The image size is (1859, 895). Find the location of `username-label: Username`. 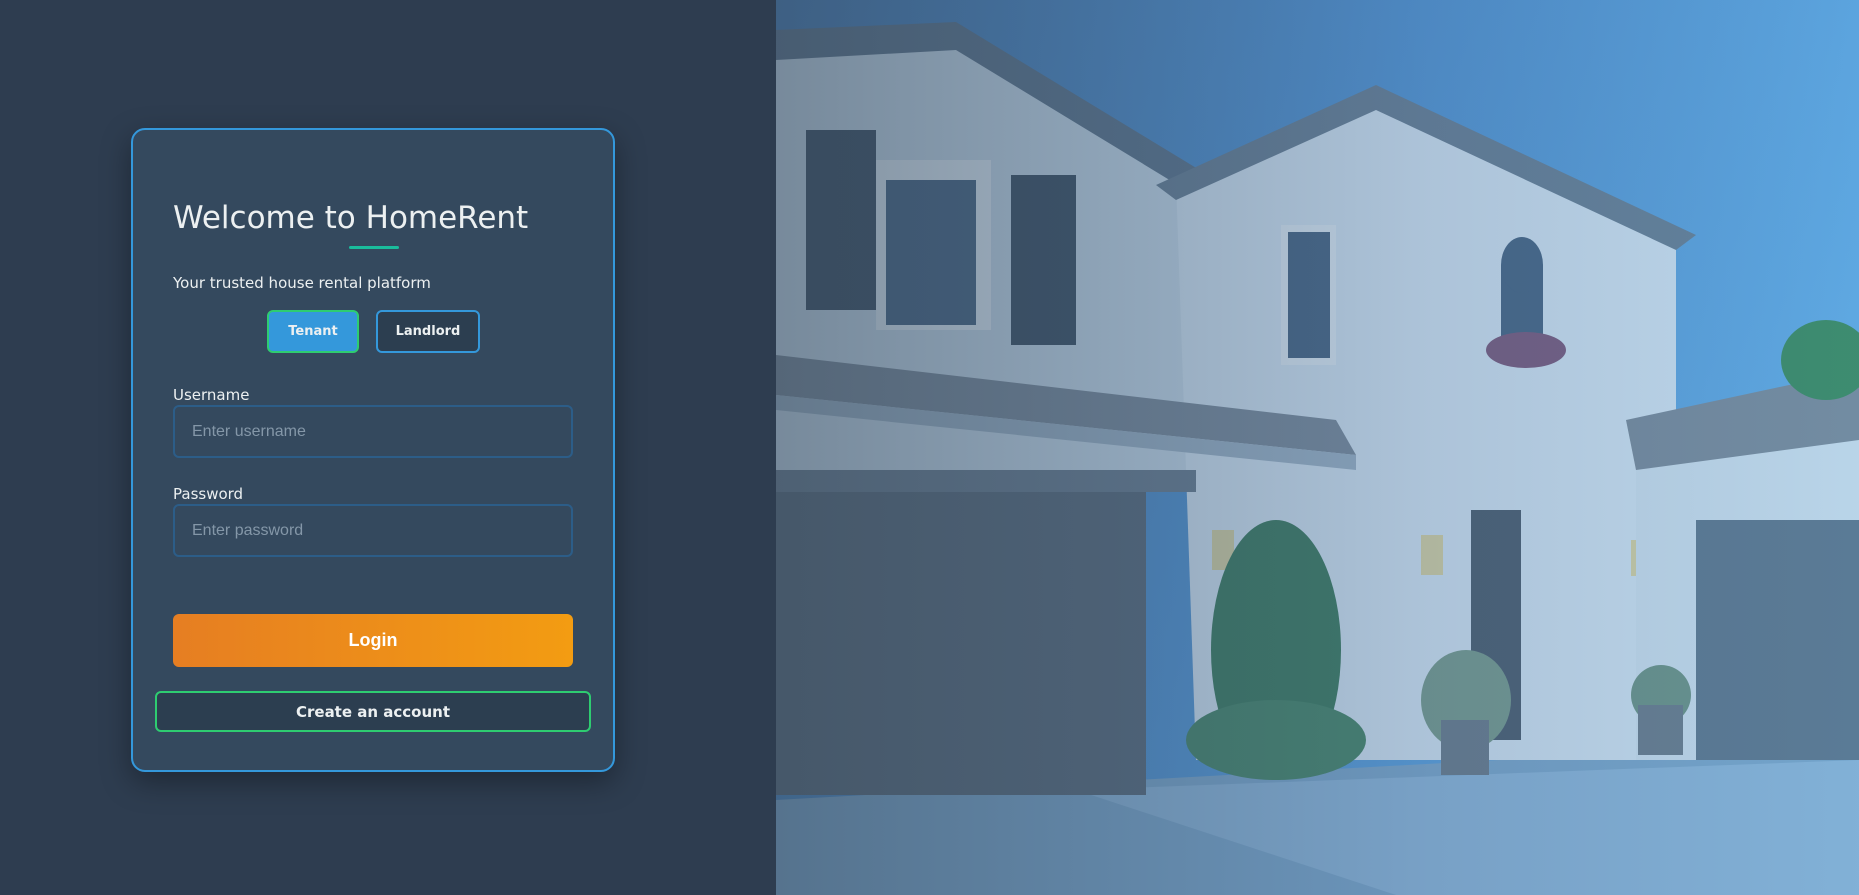

username-label: Username is located at coordinates (211, 395).